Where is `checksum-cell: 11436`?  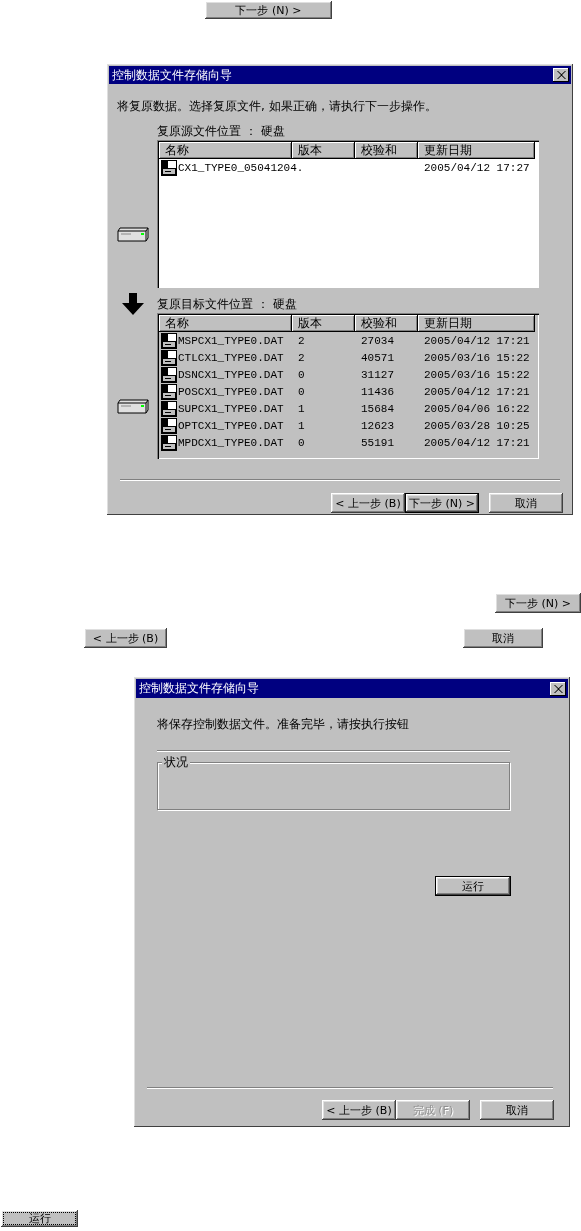 checksum-cell: 11436 is located at coordinates (377, 391).